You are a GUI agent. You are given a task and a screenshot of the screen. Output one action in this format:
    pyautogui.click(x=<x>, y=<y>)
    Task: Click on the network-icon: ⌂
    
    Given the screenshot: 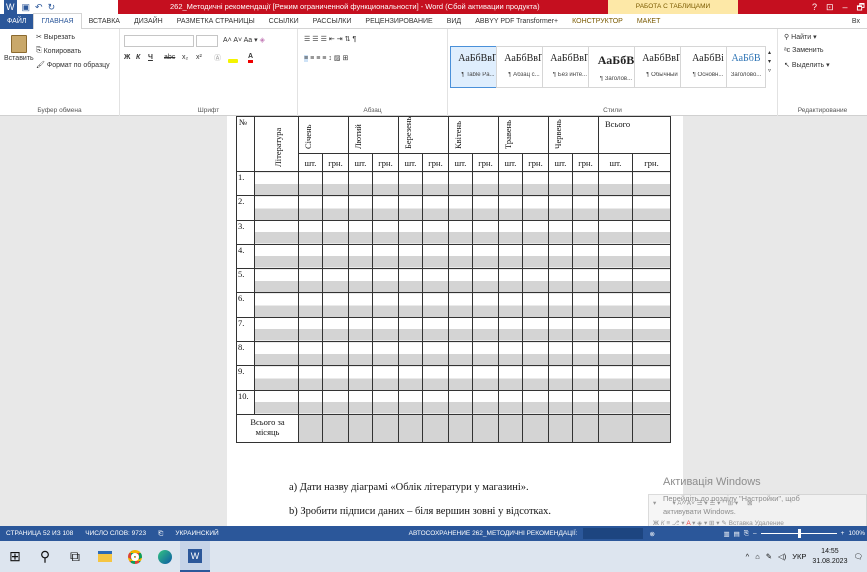 What is the action you would take?
    pyautogui.click(x=757, y=556)
    